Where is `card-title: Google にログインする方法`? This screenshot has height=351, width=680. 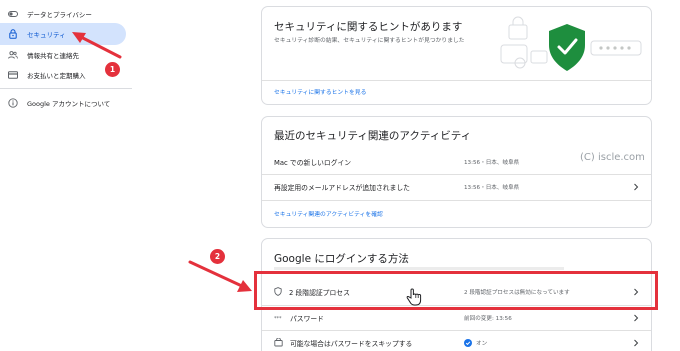 card-title: Google にログインする方法 is located at coordinates (341, 259).